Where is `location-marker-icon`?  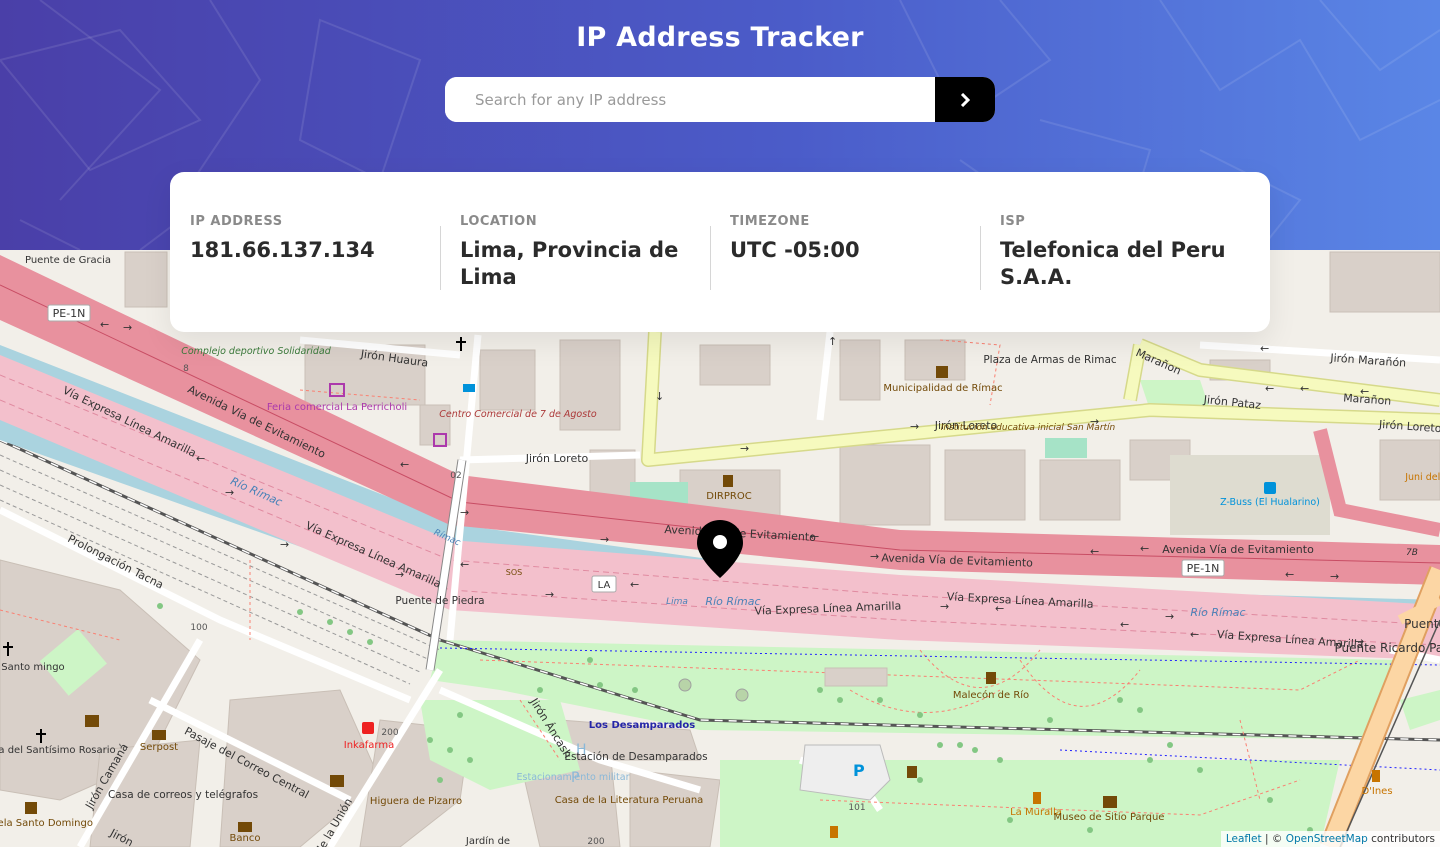
location-marker-icon is located at coordinates (720, 549).